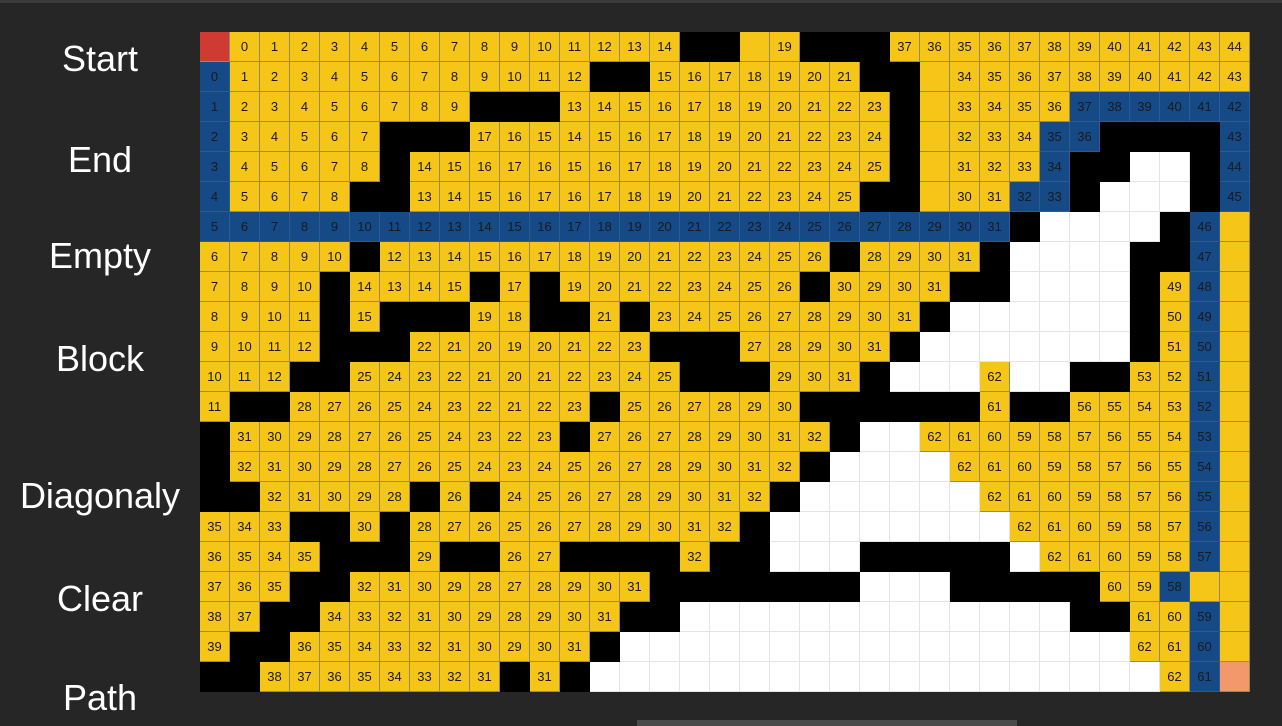 The width and height of the screenshot is (1282, 726). What do you see at coordinates (1085, 527) in the screenshot?
I see `empty-cell: 60` at bounding box center [1085, 527].